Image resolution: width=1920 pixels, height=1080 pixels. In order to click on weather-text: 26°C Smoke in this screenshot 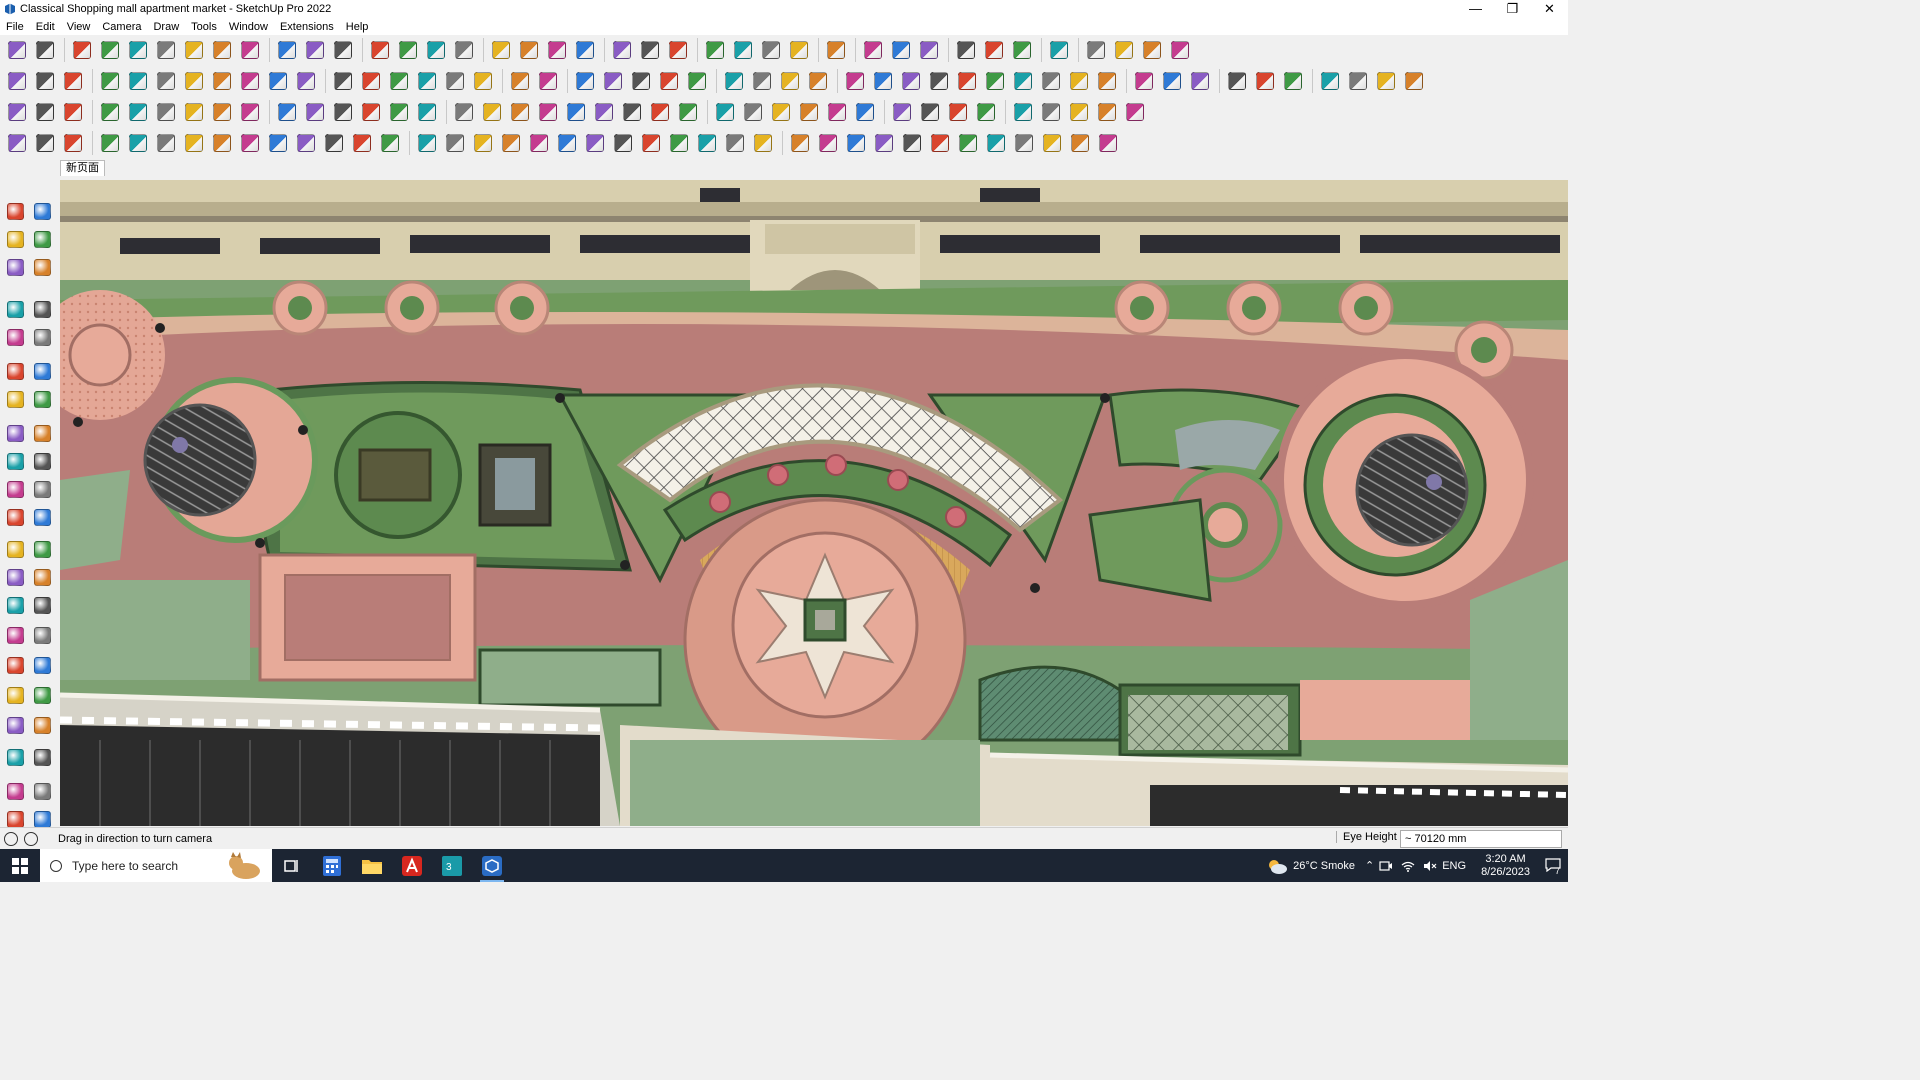, I will do `click(1324, 866)`.